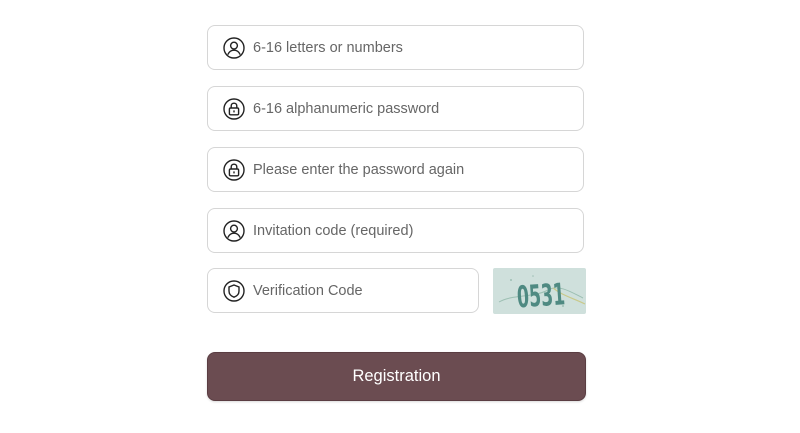  I want to click on captcha-image: 0531, so click(539, 291).